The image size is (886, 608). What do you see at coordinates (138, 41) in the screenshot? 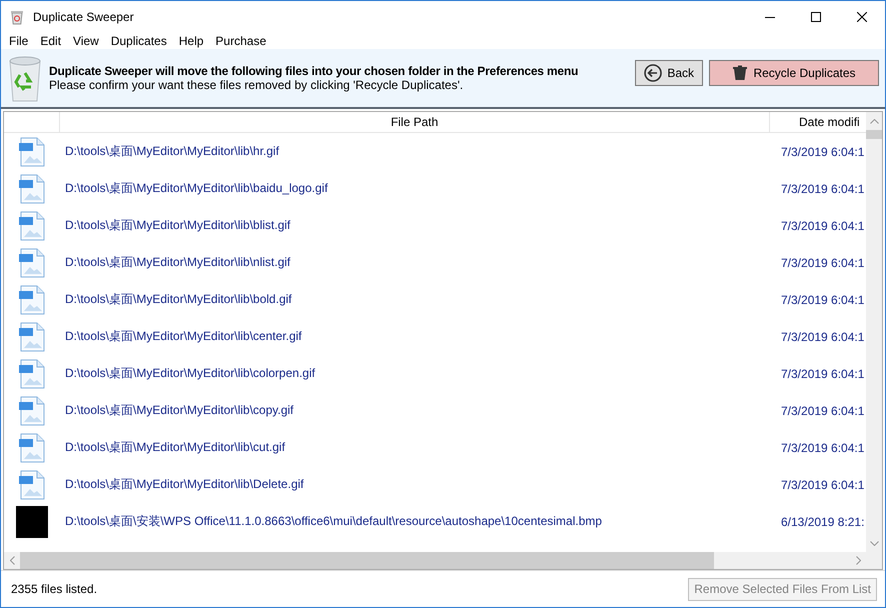
I see `menu-item: Duplicates` at bounding box center [138, 41].